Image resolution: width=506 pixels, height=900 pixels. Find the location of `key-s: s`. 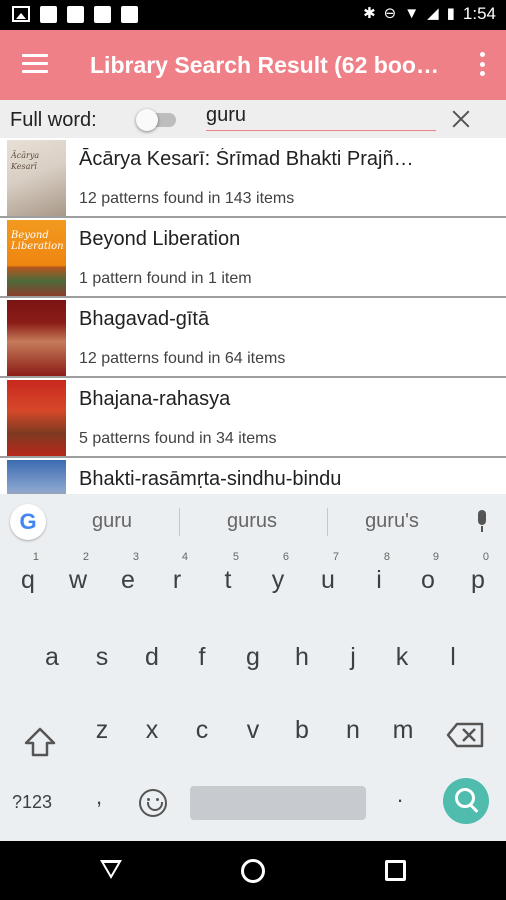

key-s: s is located at coordinates (102, 657).